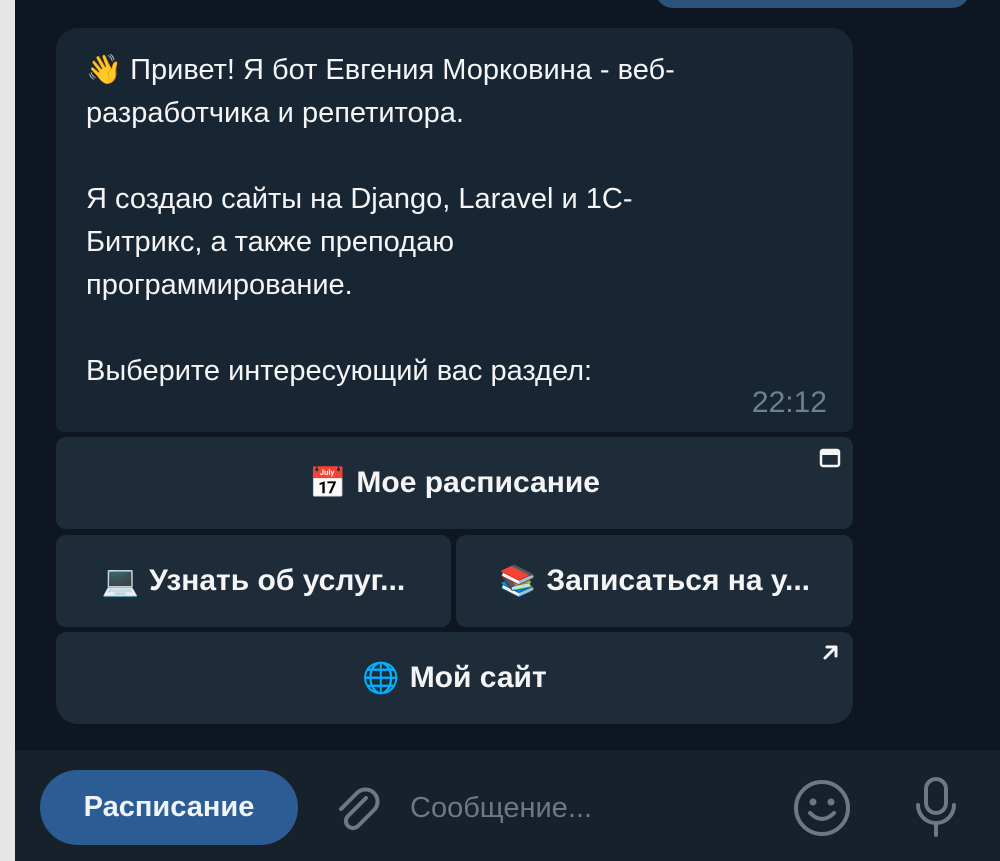 The width and height of the screenshot is (1000, 861). I want to click on reply-keyboard-button: Расписание, so click(169, 807).